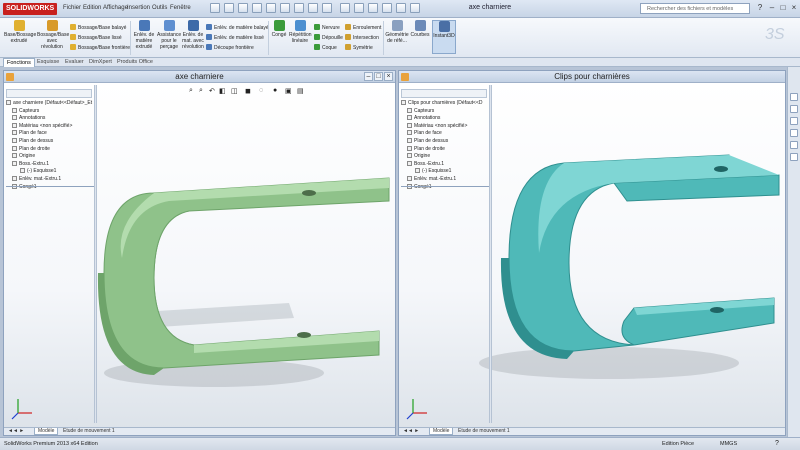 This screenshot has height=450, width=800. I want to click on tab-evaluer: Evaluer, so click(74, 62).